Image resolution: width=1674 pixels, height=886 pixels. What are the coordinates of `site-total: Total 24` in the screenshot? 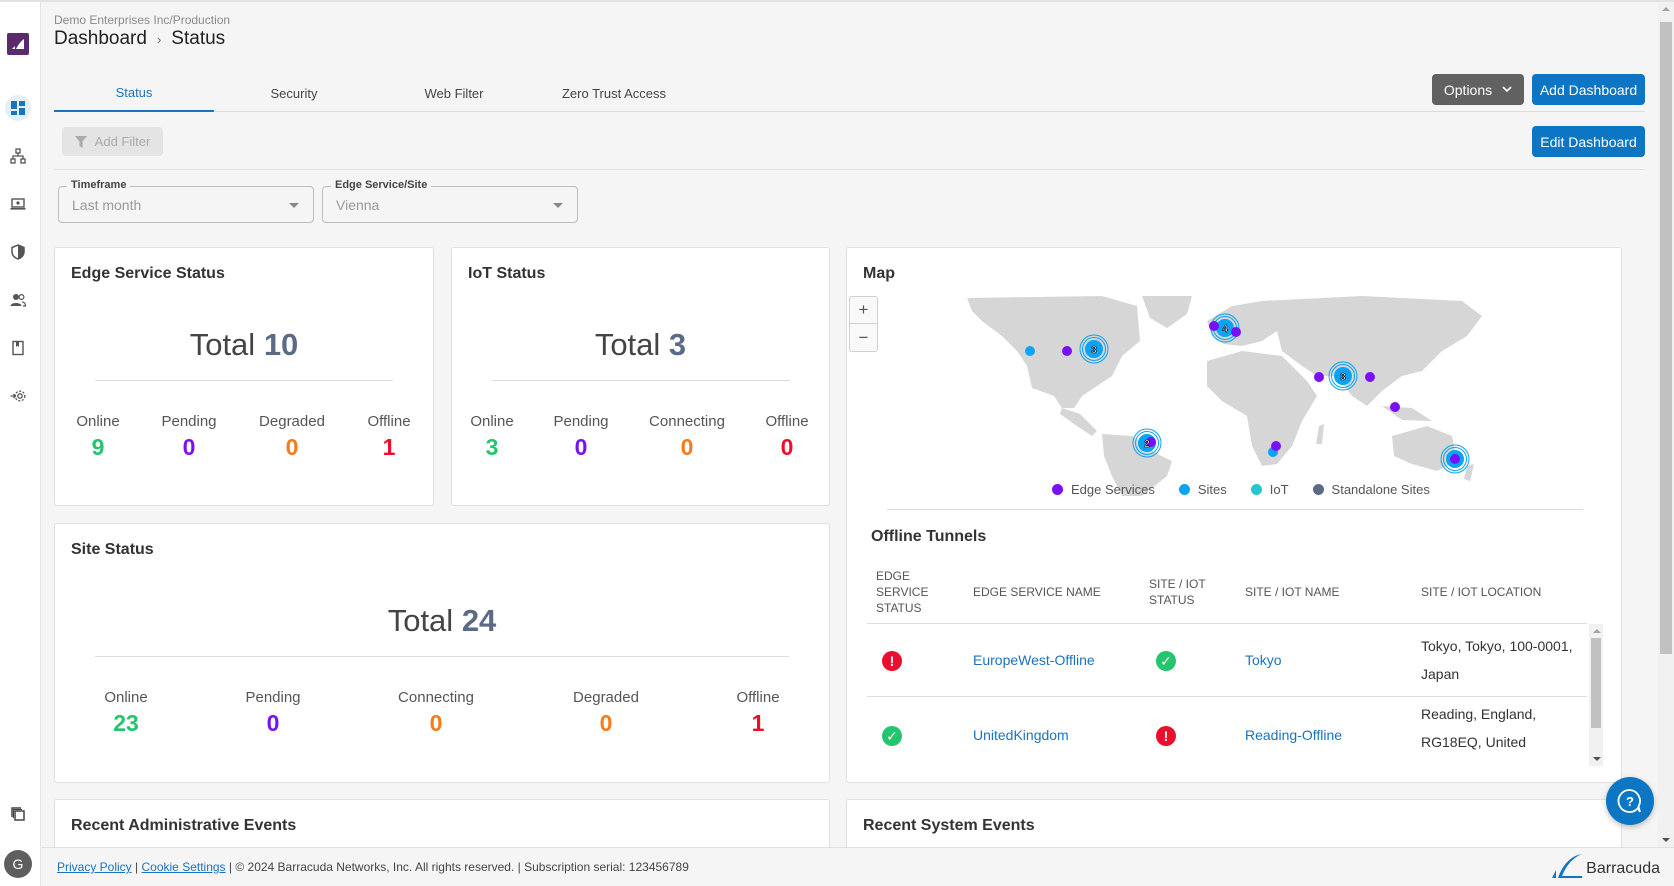 It's located at (442, 620).